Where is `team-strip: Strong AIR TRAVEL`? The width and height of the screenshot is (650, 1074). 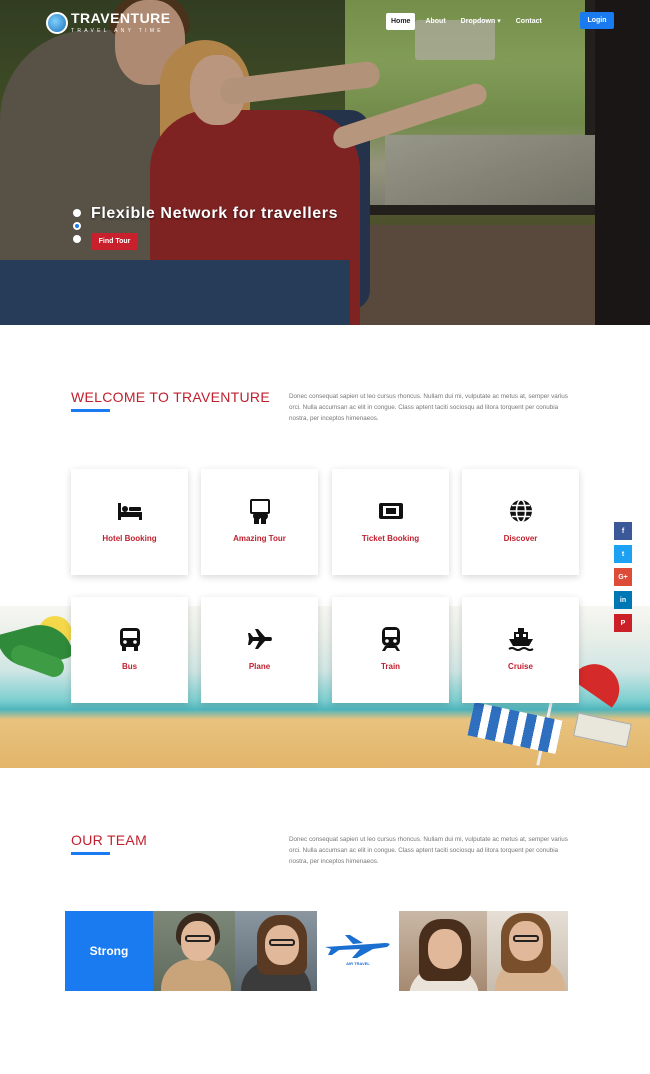 team-strip: Strong AIR TRAVEL is located at coordinates (325, 951).